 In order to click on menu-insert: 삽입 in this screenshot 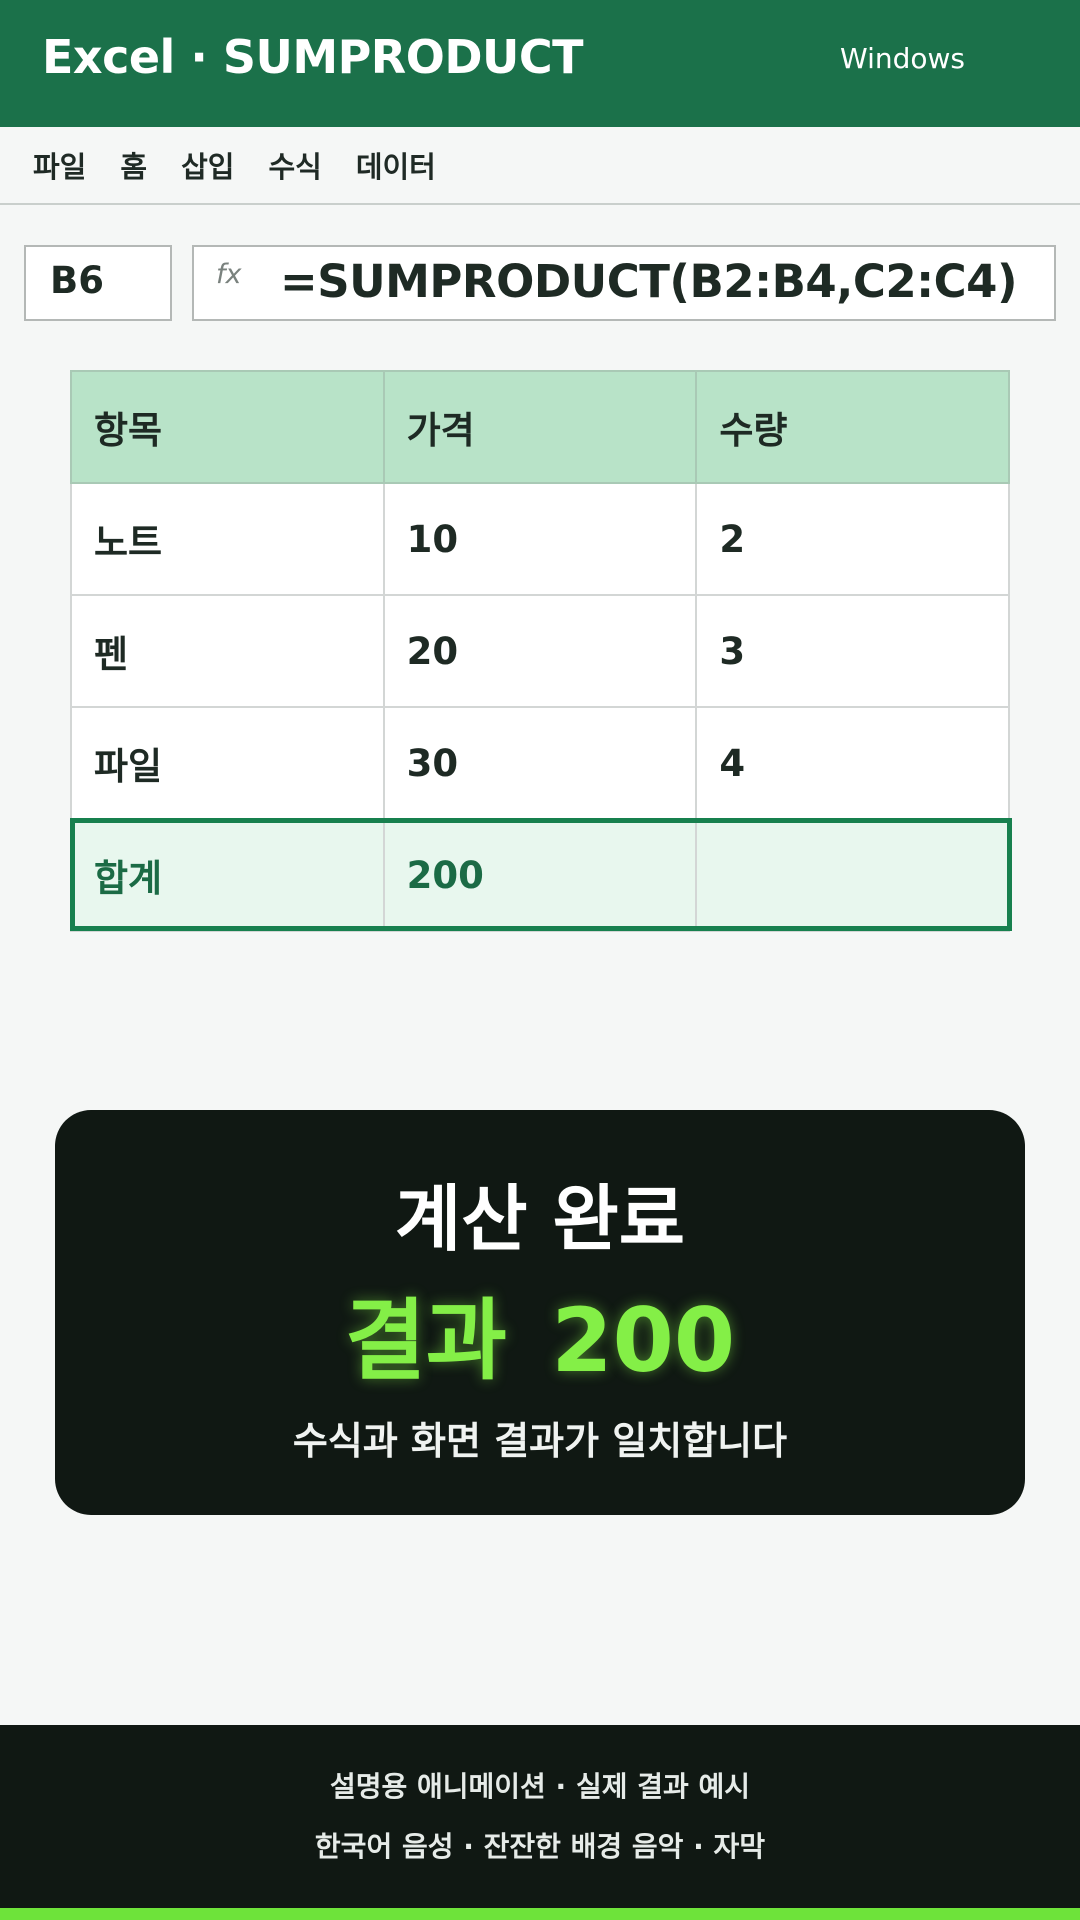, I will do `click(207, 165)`.